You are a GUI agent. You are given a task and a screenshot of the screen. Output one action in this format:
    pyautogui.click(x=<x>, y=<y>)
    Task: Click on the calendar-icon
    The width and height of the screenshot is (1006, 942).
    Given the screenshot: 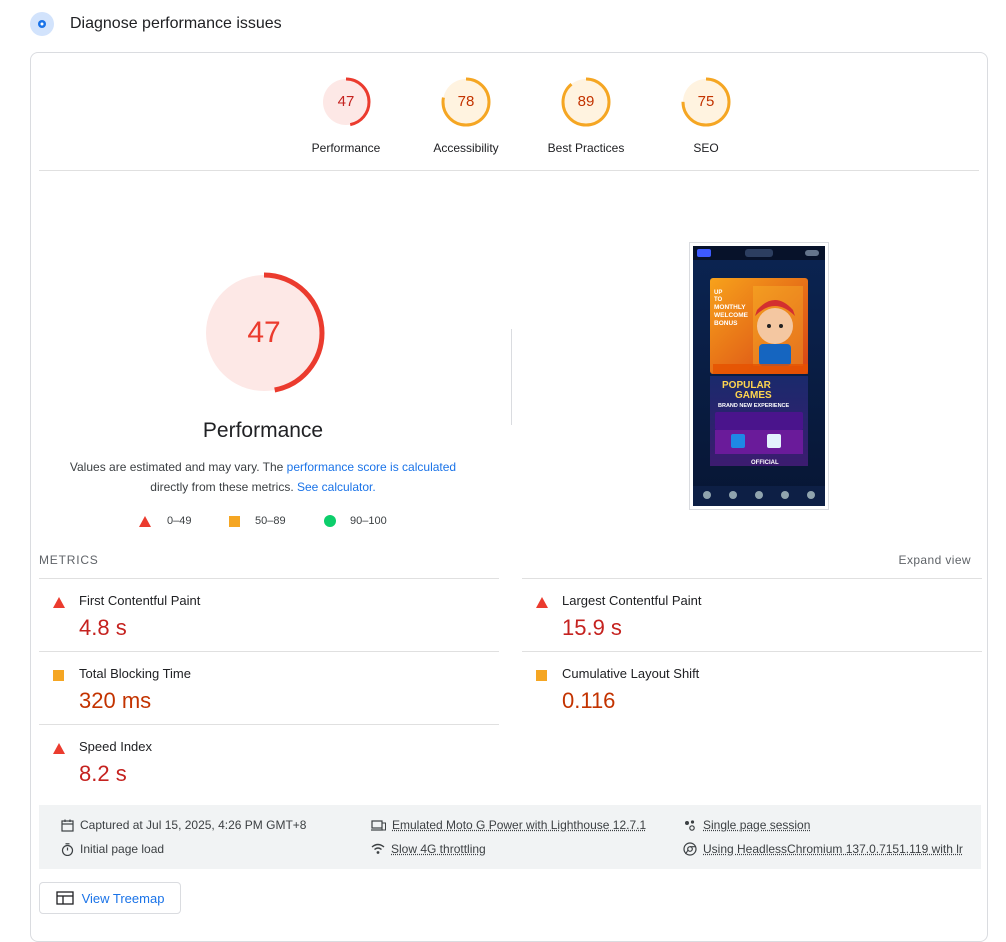 What is the action you would take?
    pyautogui.click(x=67, y=825)
    